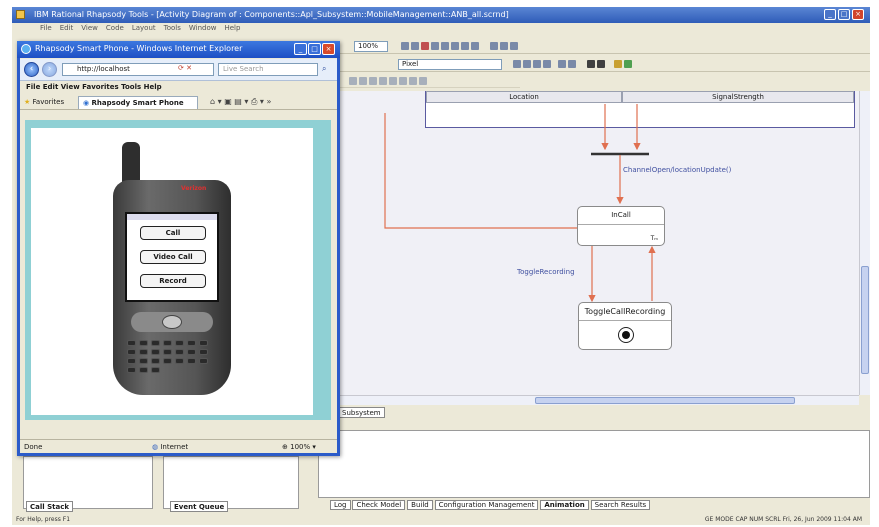  I want to click on line-color-icon, so click(572, 64).